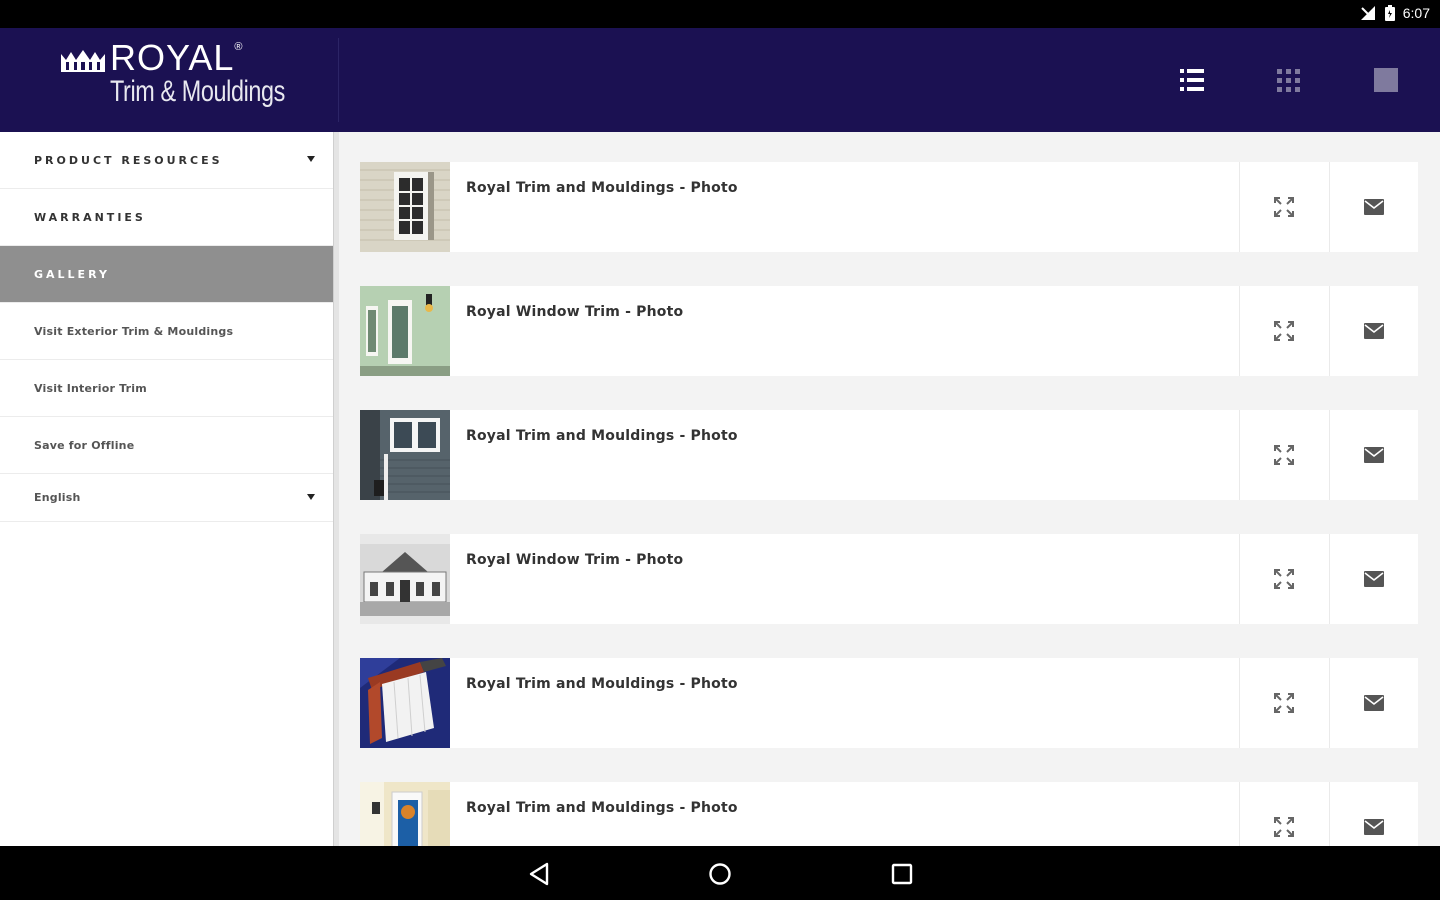  What do you see at coordinates (177, 57) in the screenshot?
I see `brand-name: ROYAL®` at bounding box center [177, 57].